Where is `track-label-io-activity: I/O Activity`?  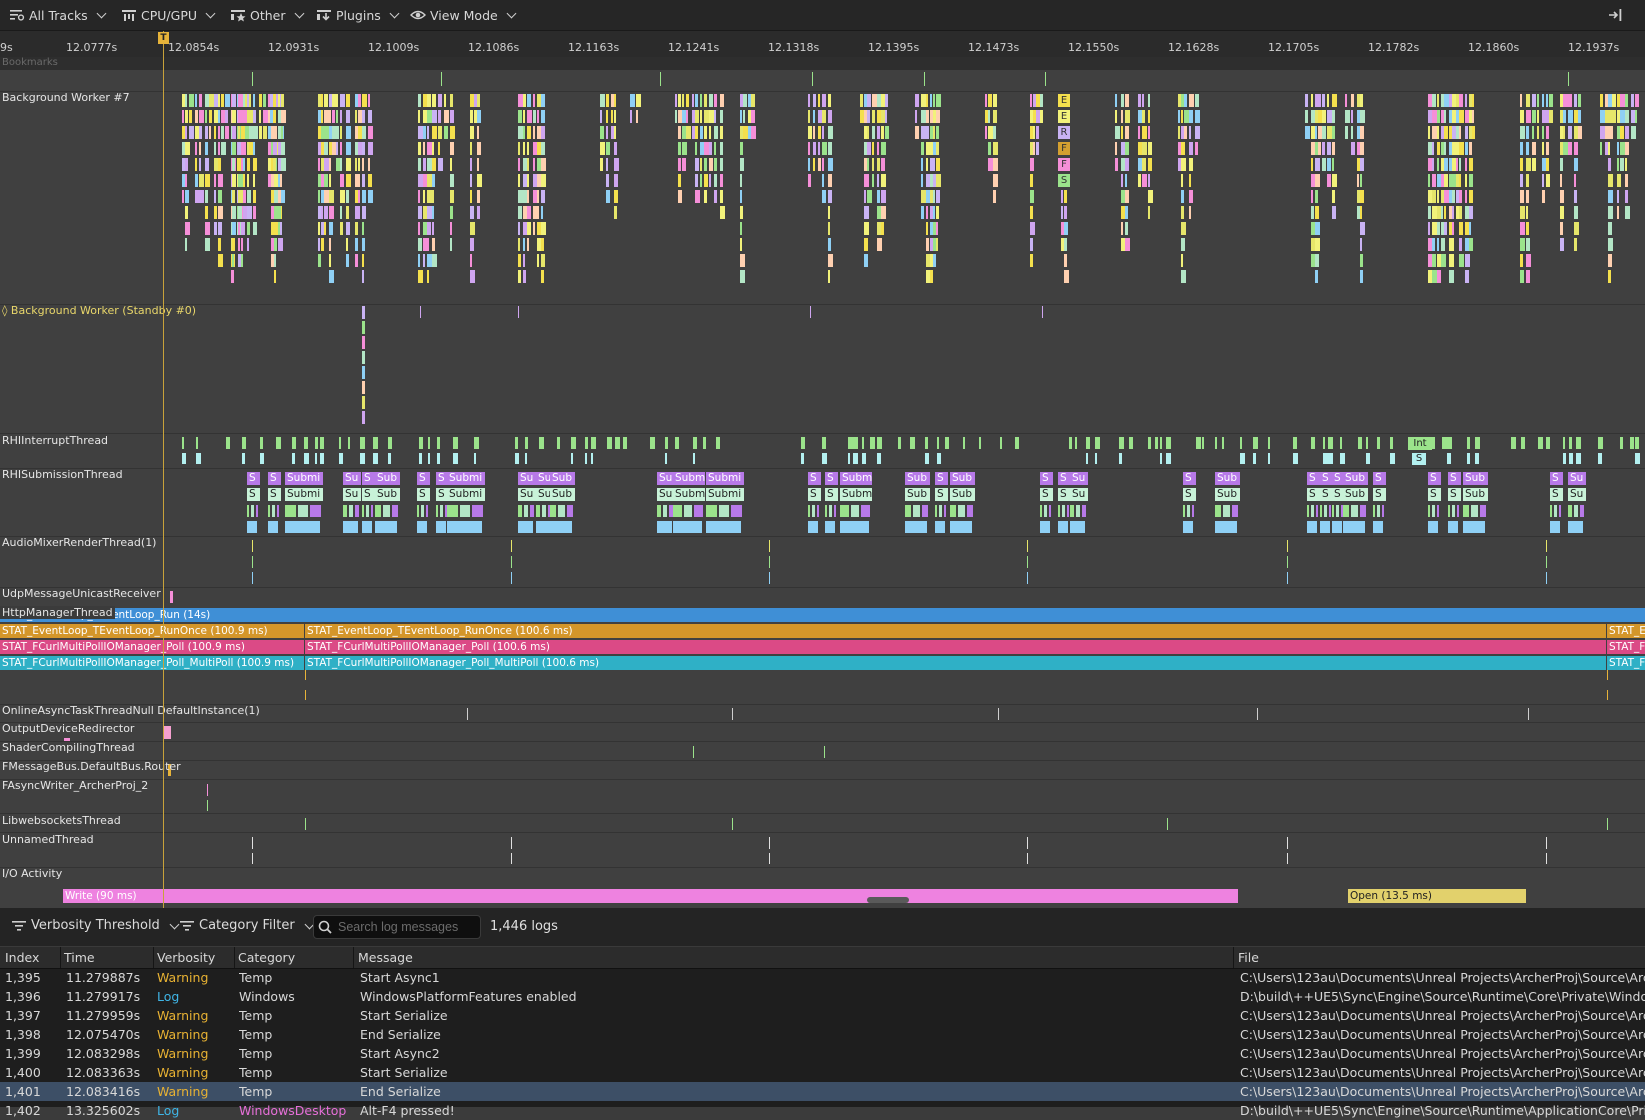 track-label-io-activity: I/O Activity is located at coordinates (32, 873).